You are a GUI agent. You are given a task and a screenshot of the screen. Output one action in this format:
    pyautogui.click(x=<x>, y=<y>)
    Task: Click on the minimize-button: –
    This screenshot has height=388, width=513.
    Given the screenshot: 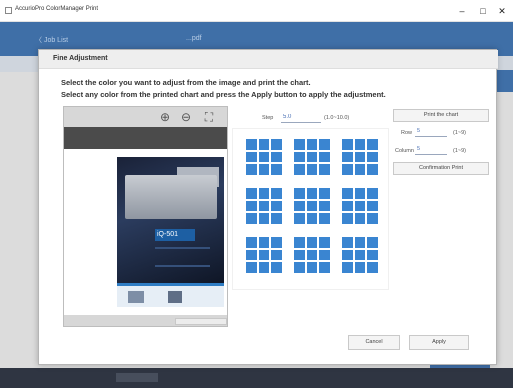 What is the action you would take?
    pyautogui.click(x=462, y=11)
    